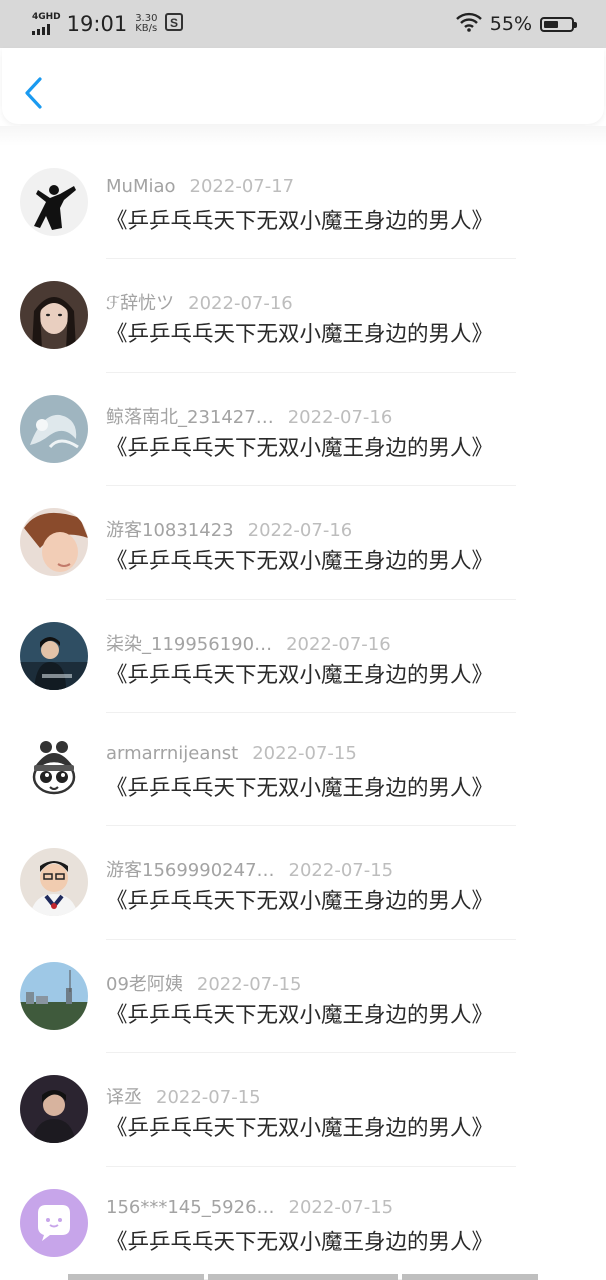  I want to click on status-bar: 4GHD 19:01 3.30 KB/s S 55%, so click(303, 24).